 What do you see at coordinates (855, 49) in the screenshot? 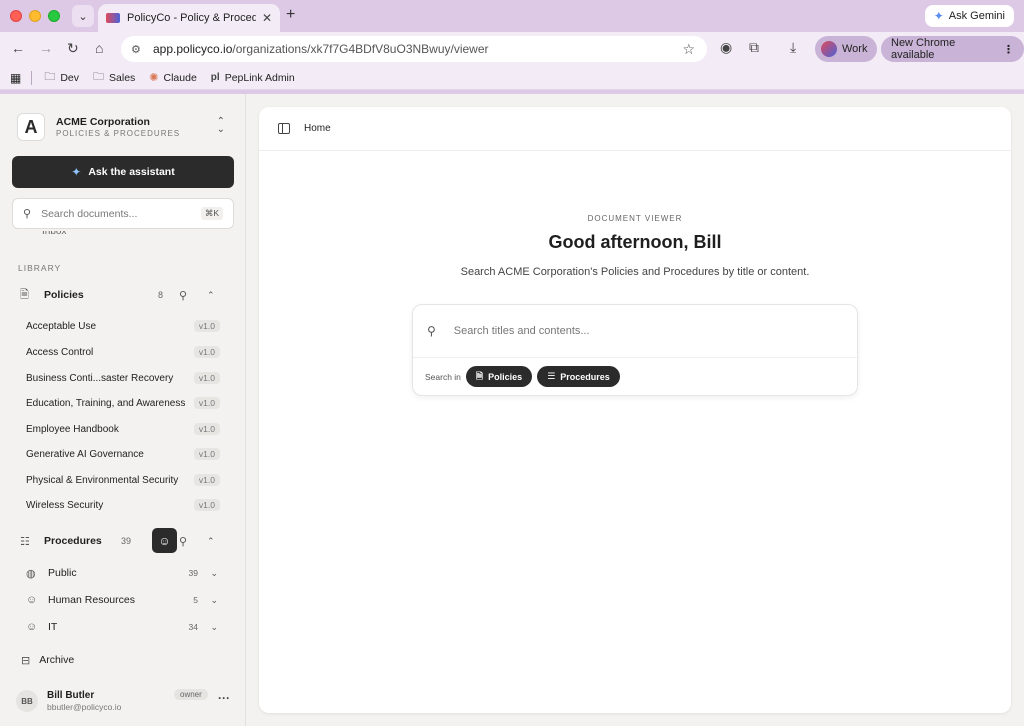
I see `profile-label: Work` at bounding box center [855, 49].